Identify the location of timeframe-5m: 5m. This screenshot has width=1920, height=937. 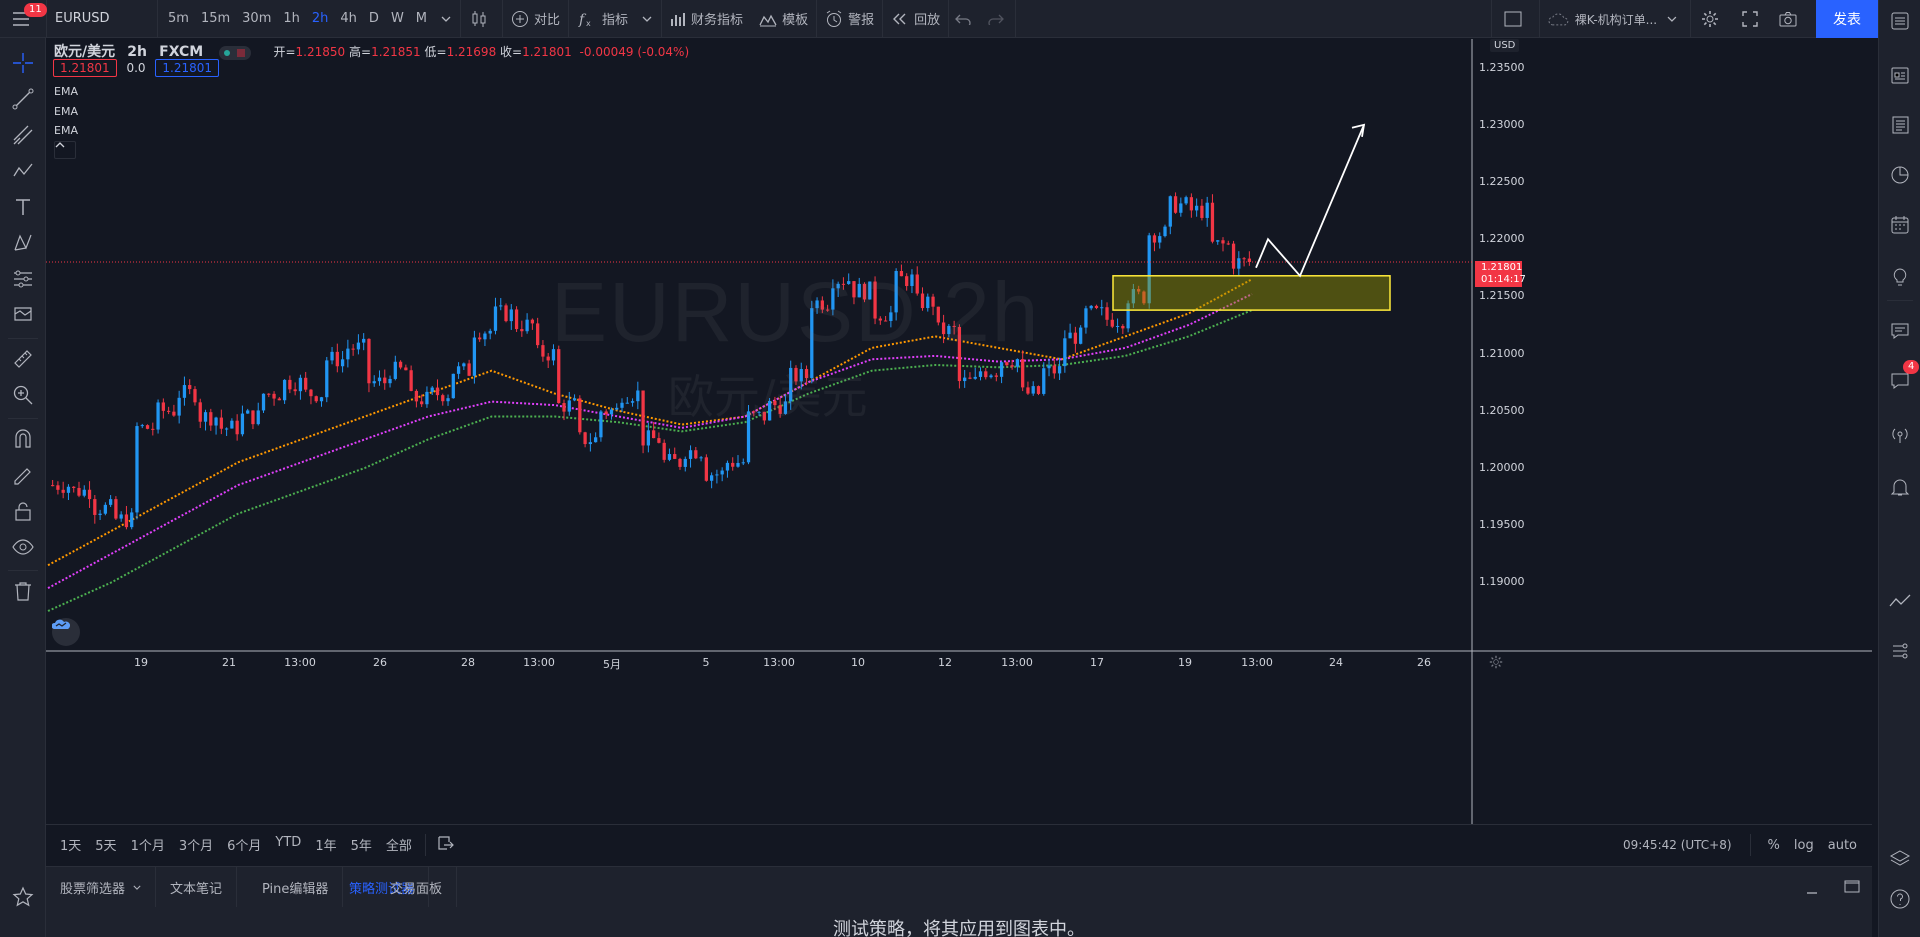
(178, 19).